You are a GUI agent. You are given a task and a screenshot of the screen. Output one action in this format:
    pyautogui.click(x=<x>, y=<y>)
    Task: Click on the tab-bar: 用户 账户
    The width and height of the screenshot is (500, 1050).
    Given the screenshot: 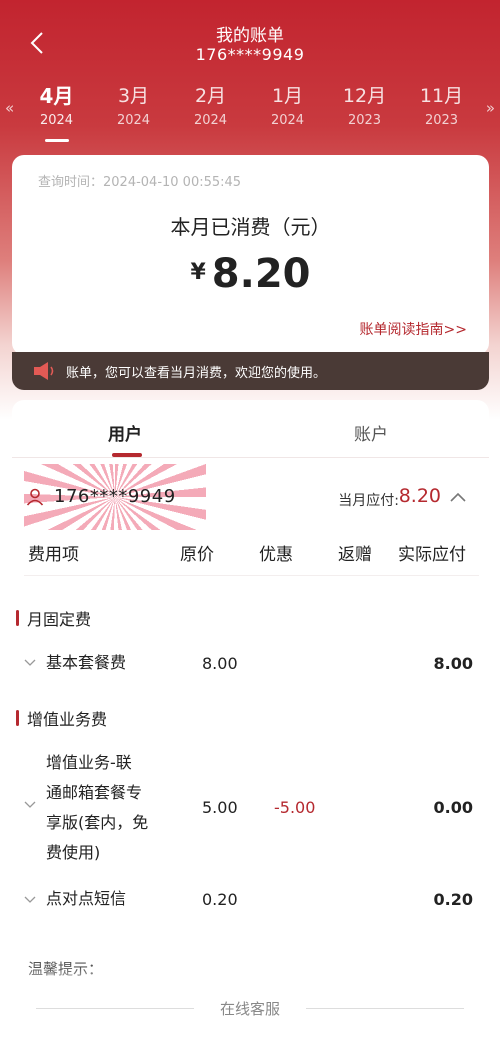 What is the action you would take?
    pyautogui.click(x=250, y=429)
    